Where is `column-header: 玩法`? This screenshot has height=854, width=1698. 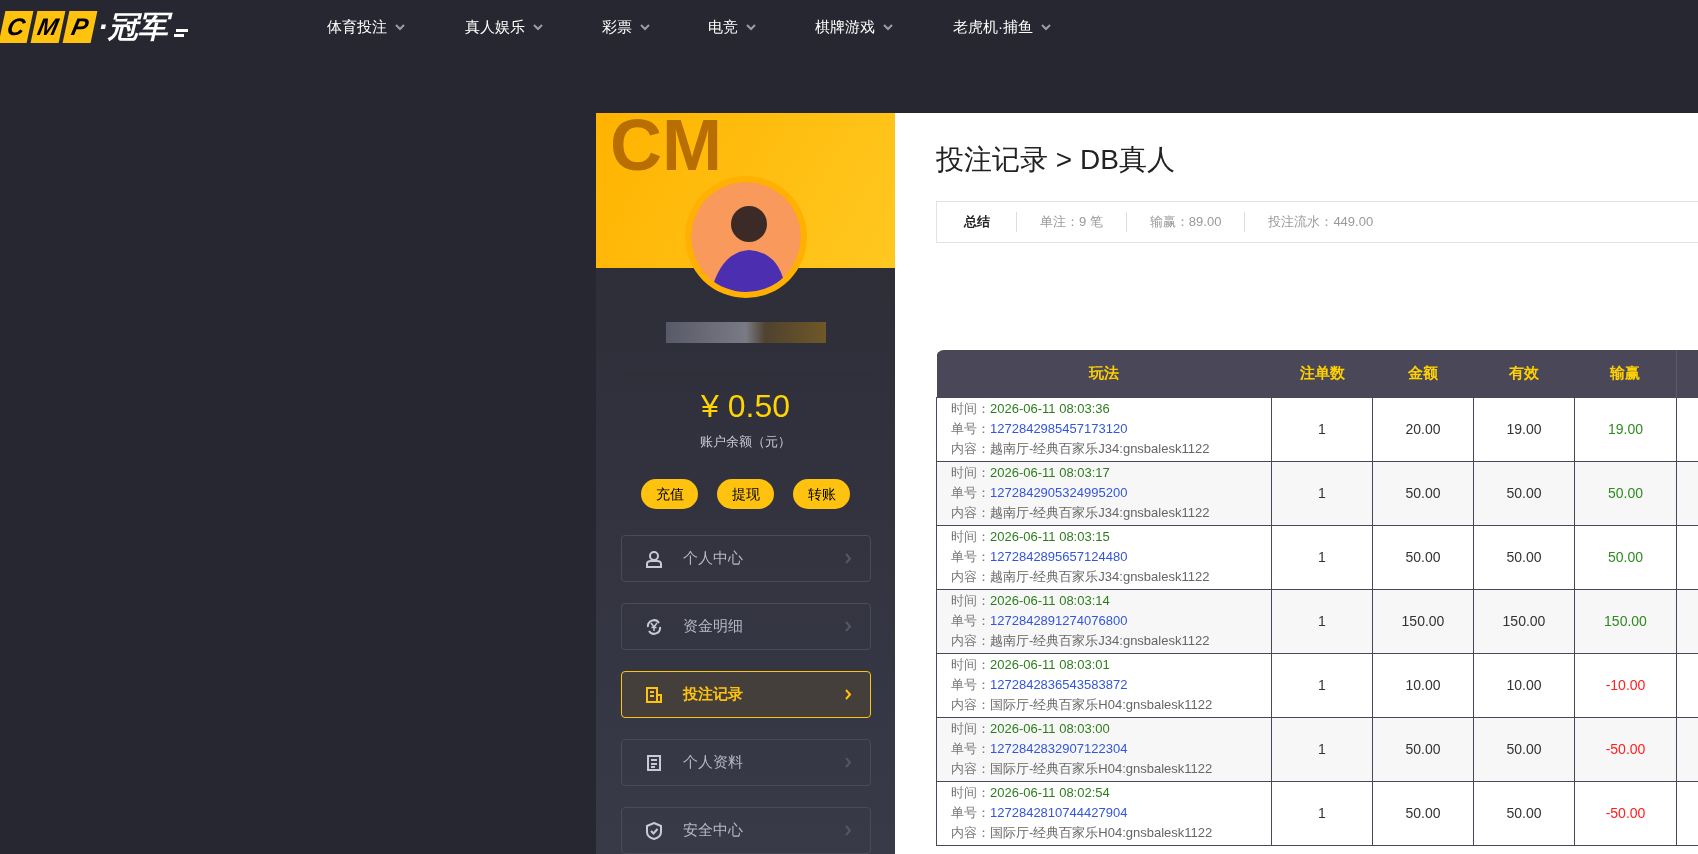 column-header: 玩法 is located at coordinates (1104, 373).